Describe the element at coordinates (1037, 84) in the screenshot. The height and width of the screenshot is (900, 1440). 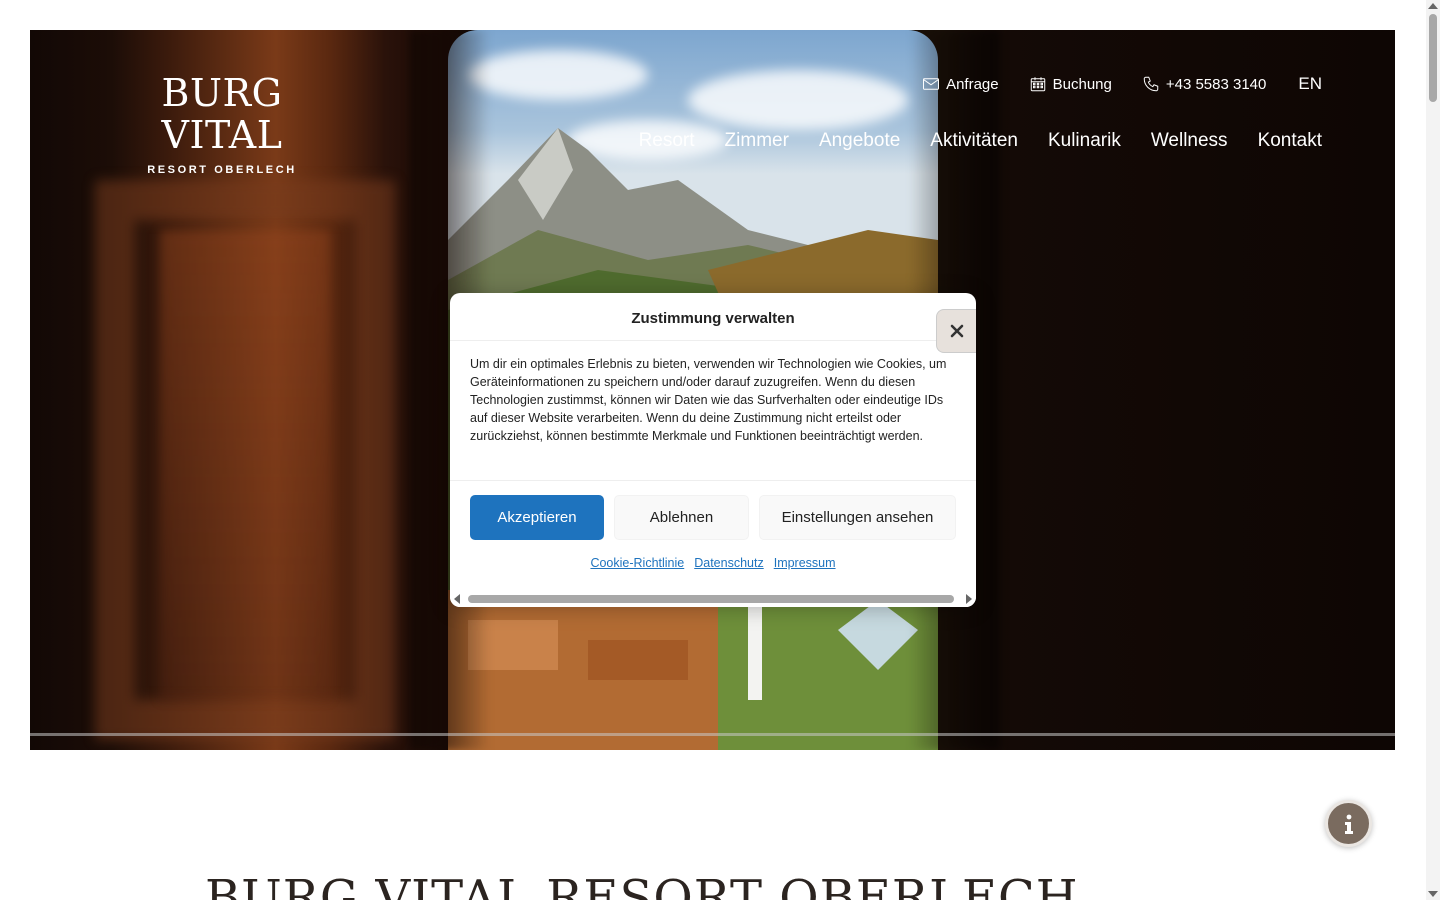
I see `calendar-icon` at that location.